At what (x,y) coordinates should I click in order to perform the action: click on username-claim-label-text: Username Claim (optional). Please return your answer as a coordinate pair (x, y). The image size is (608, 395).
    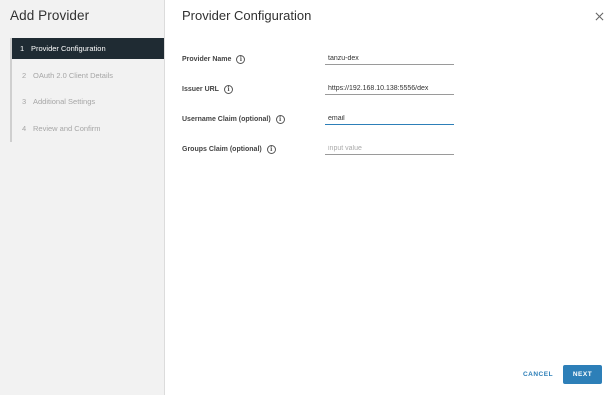
    Looking at the image, I should click on (226, 119).